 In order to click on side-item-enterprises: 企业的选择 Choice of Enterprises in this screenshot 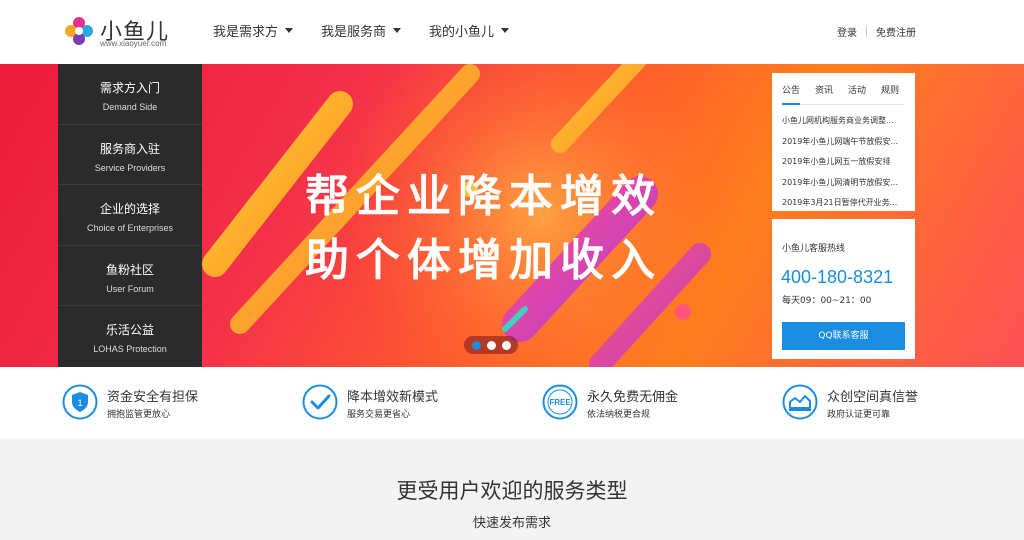, I will do `click(130, 215)`.